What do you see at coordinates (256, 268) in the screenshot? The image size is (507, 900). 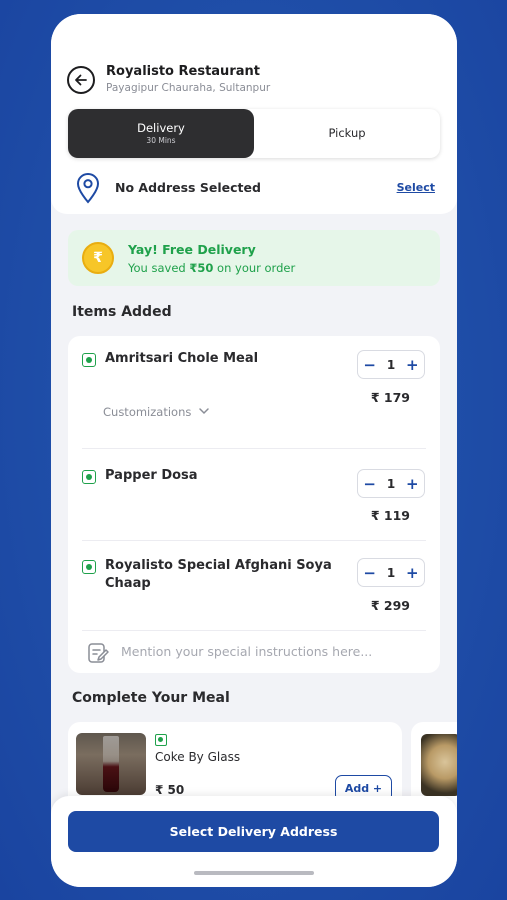 I see `savings-suffix: on your order` at bounding box center [256, 268].